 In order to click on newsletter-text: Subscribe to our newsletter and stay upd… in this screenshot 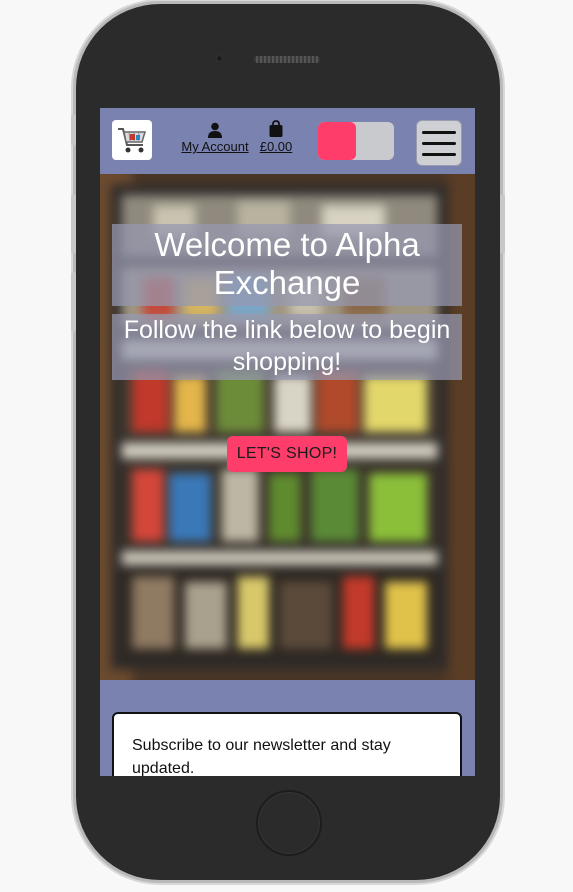, I will do `click(261, 756)`.